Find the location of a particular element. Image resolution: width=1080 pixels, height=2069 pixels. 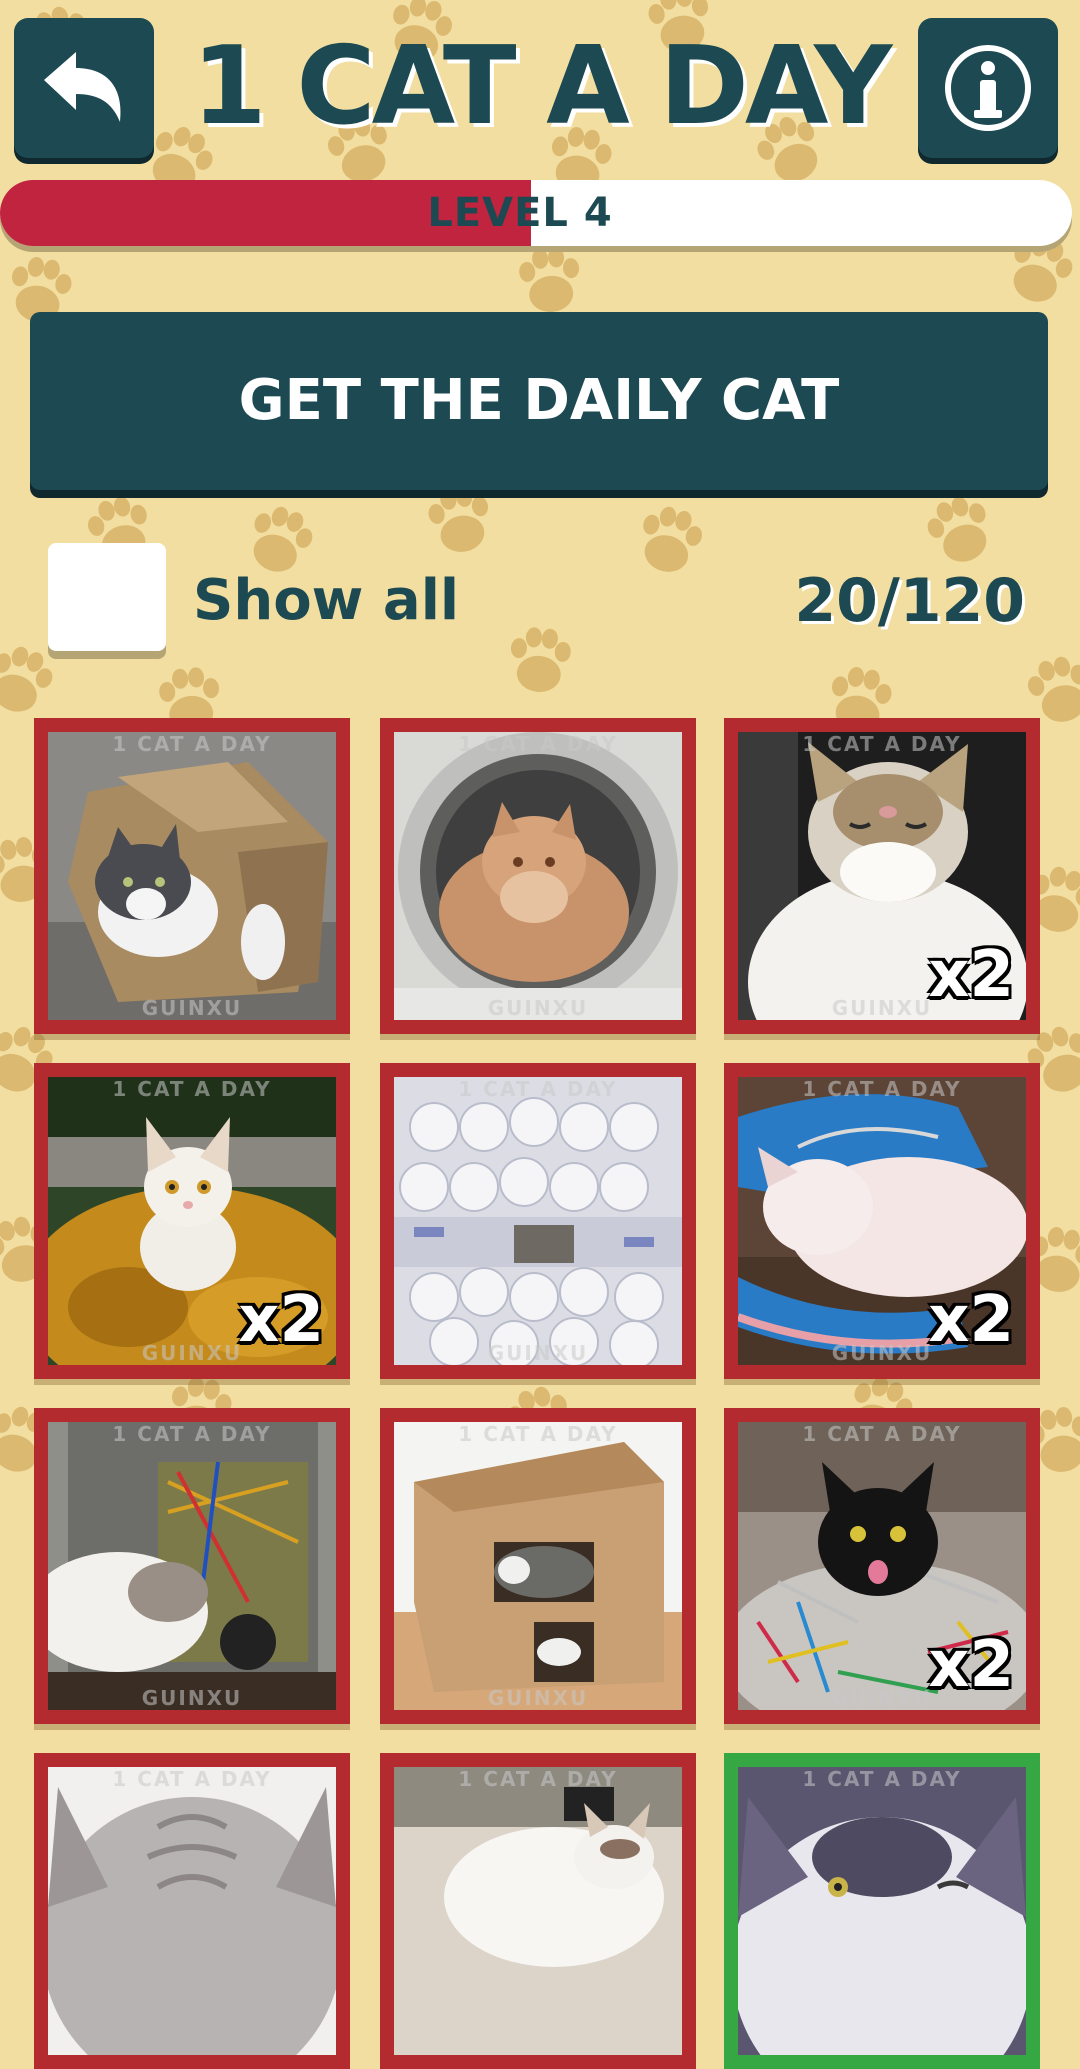

level-label: LEVEL 4 is located at coordinates (520, 213).